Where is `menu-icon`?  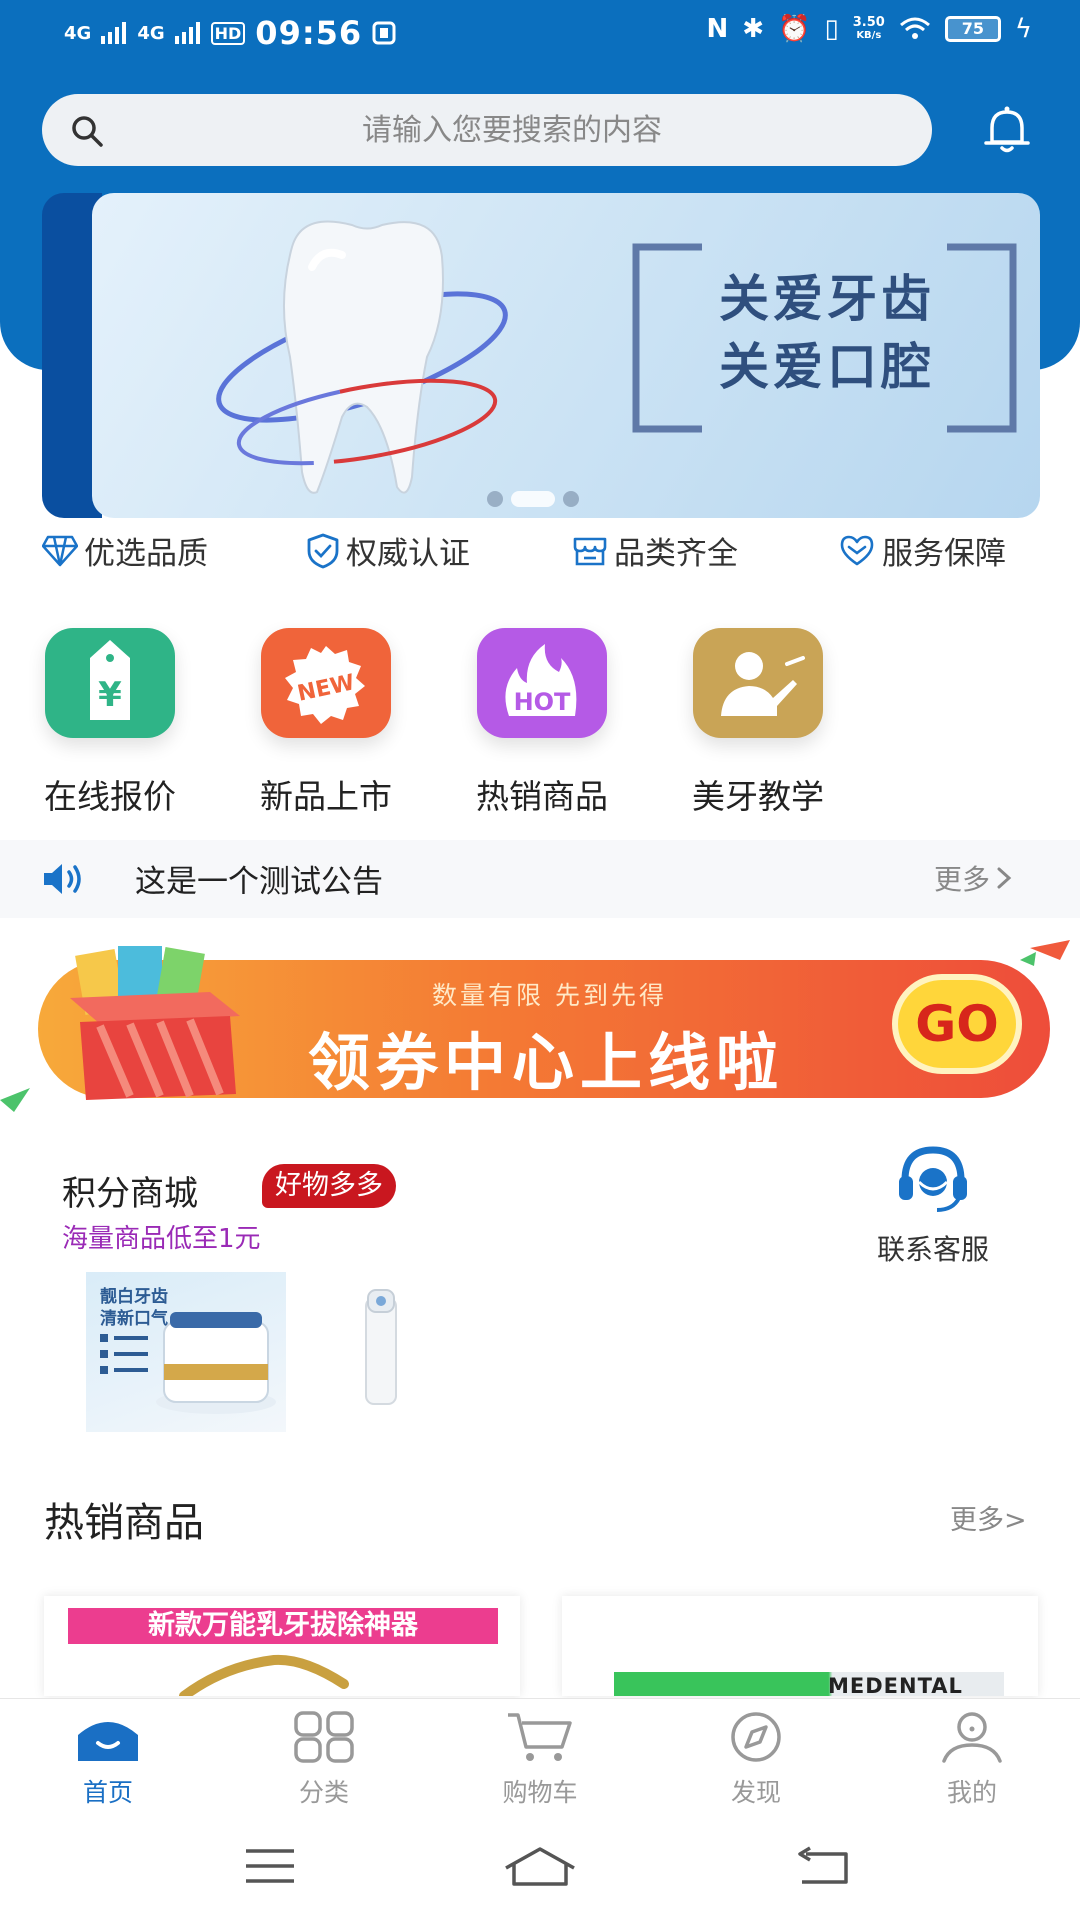
menu-icon is located at coordinates (270, 1866).